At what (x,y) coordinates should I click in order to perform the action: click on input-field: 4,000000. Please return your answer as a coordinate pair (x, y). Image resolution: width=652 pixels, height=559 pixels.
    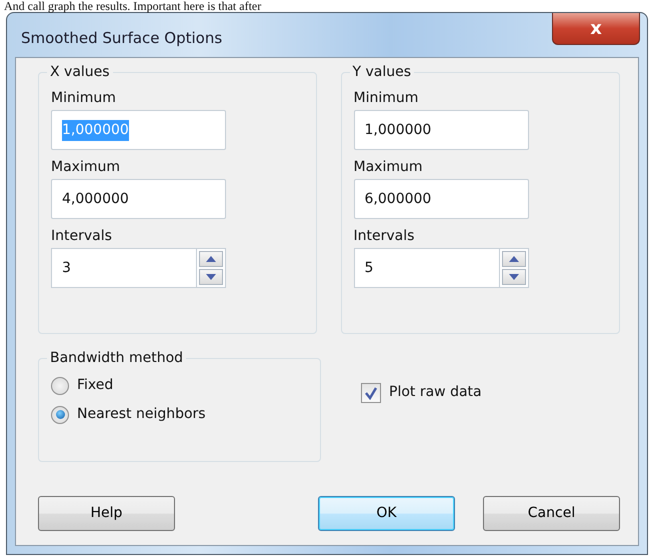
    Looking at the image, I should click on (138, 199).